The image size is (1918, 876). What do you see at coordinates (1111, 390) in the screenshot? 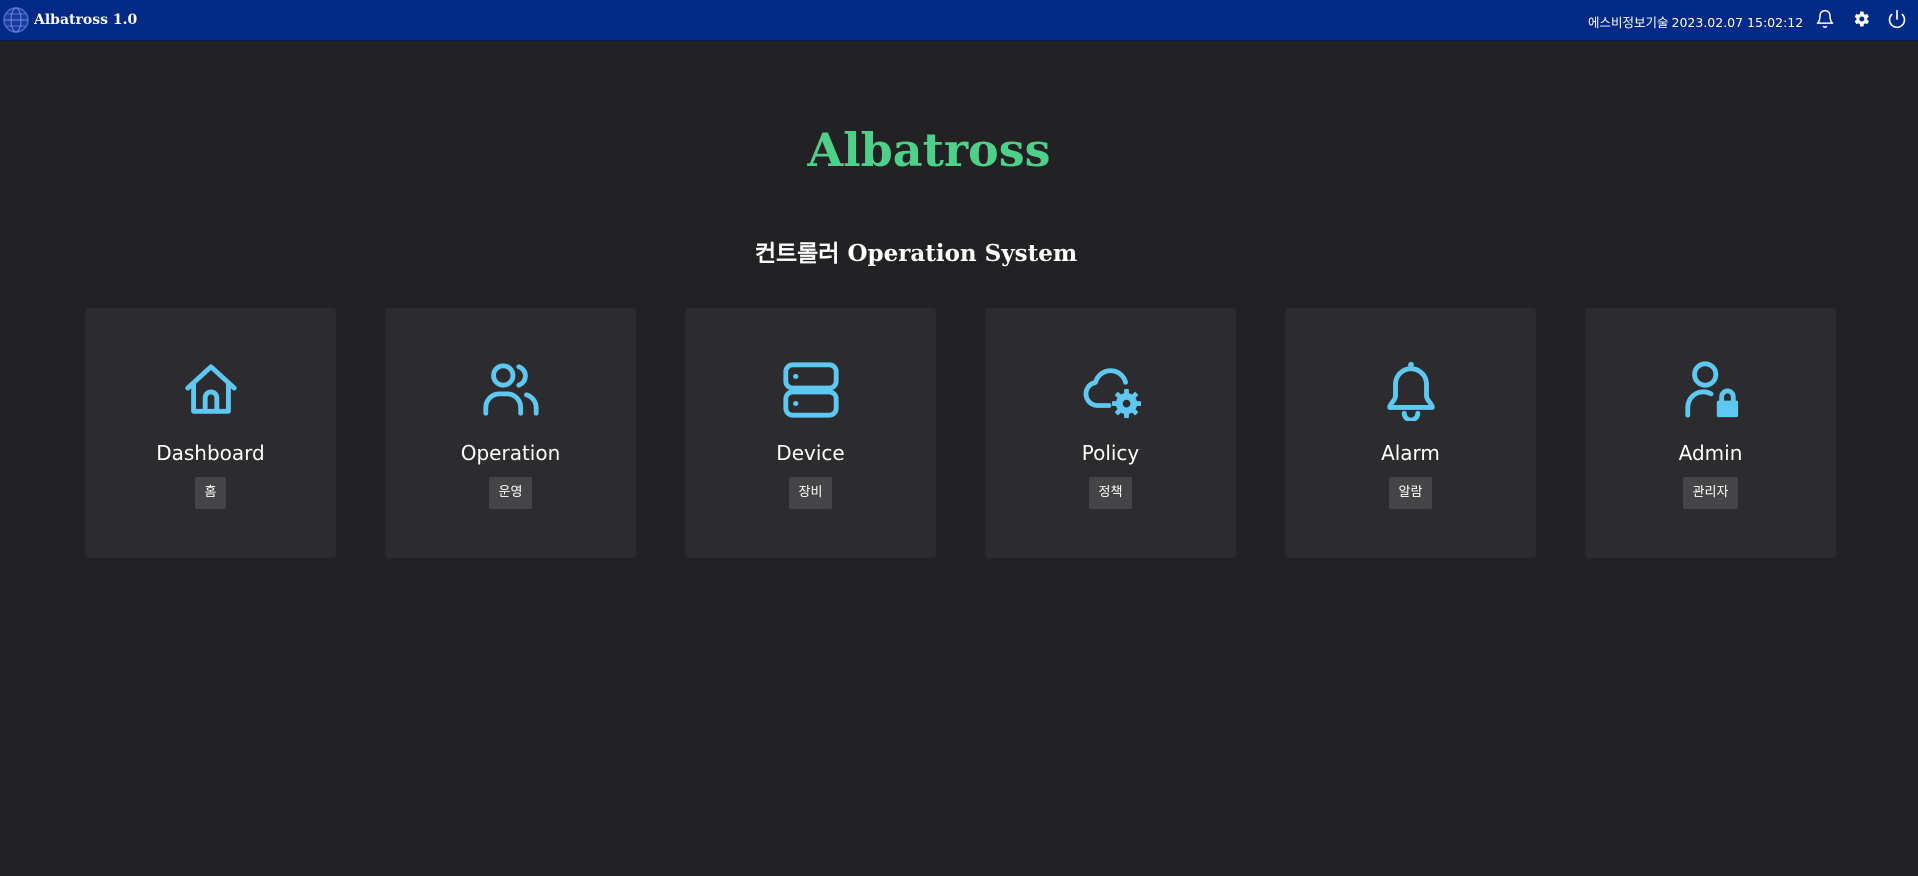
I see `cloud-gear-icon` at bounding box center [1111, 390].